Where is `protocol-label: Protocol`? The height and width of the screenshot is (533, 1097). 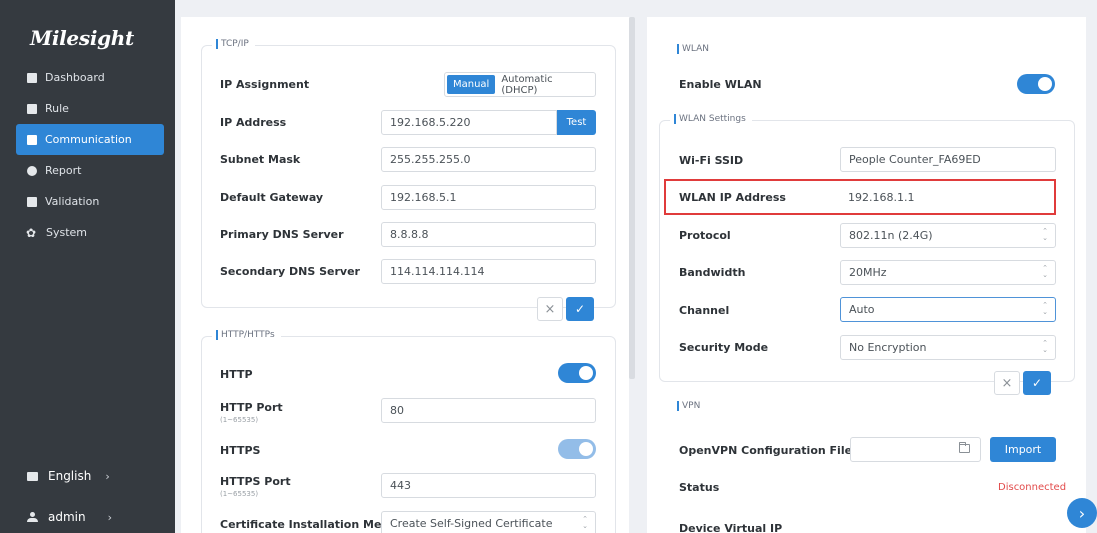 protocol-label: Protocol is located at coordinates (705, 235).